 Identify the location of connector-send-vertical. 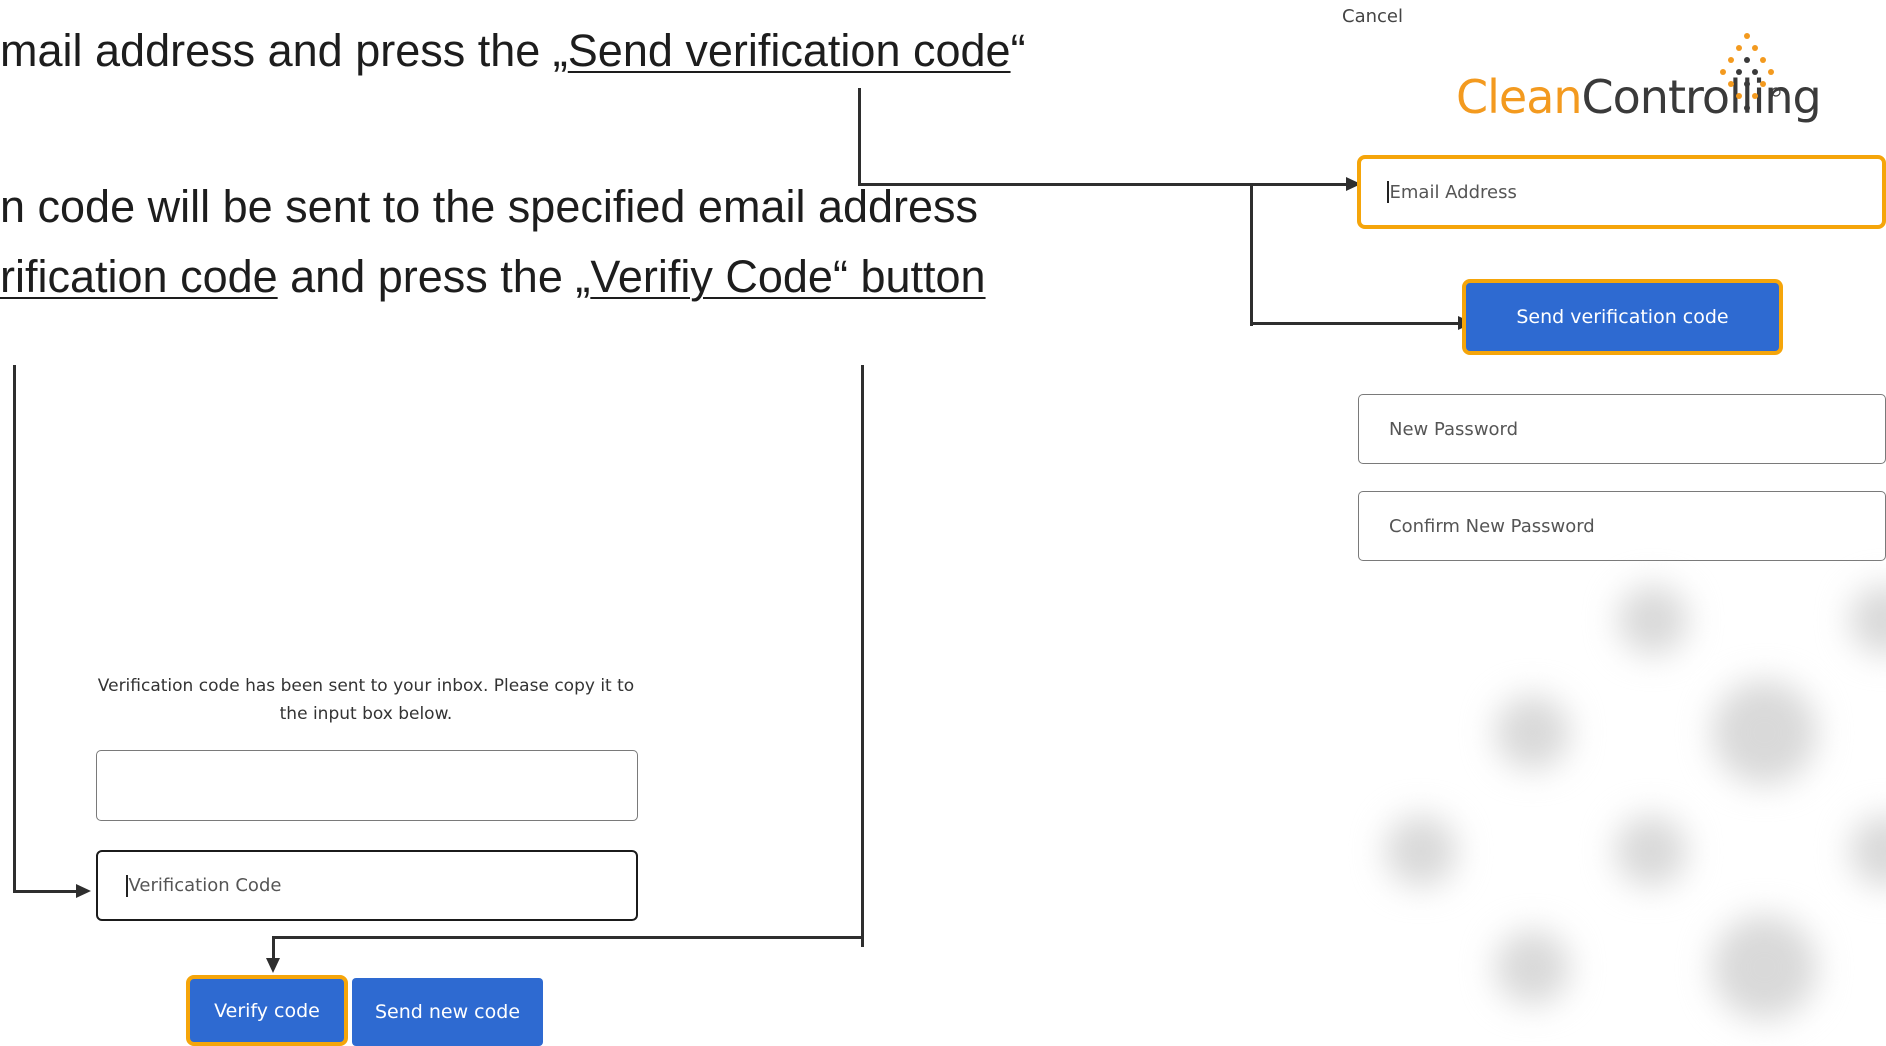
(1251, 256).